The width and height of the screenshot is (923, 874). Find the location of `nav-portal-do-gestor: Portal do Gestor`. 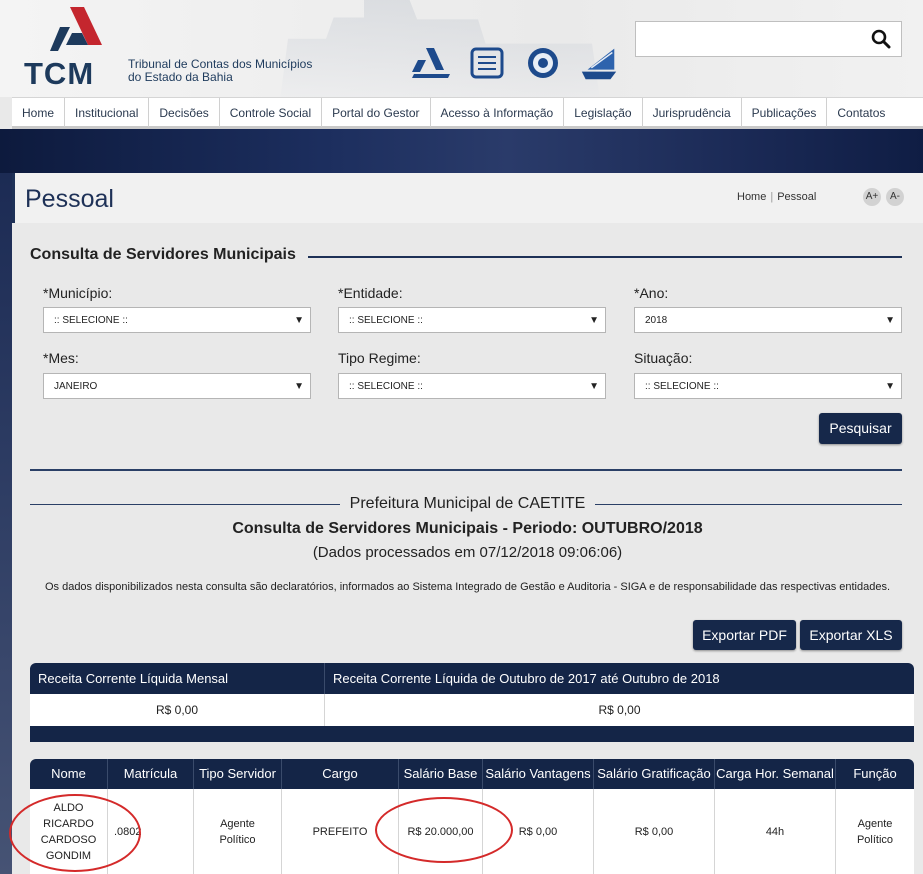

nav-portal-do-gestor: Portal do Gestor is located at coordinates (376, 112).